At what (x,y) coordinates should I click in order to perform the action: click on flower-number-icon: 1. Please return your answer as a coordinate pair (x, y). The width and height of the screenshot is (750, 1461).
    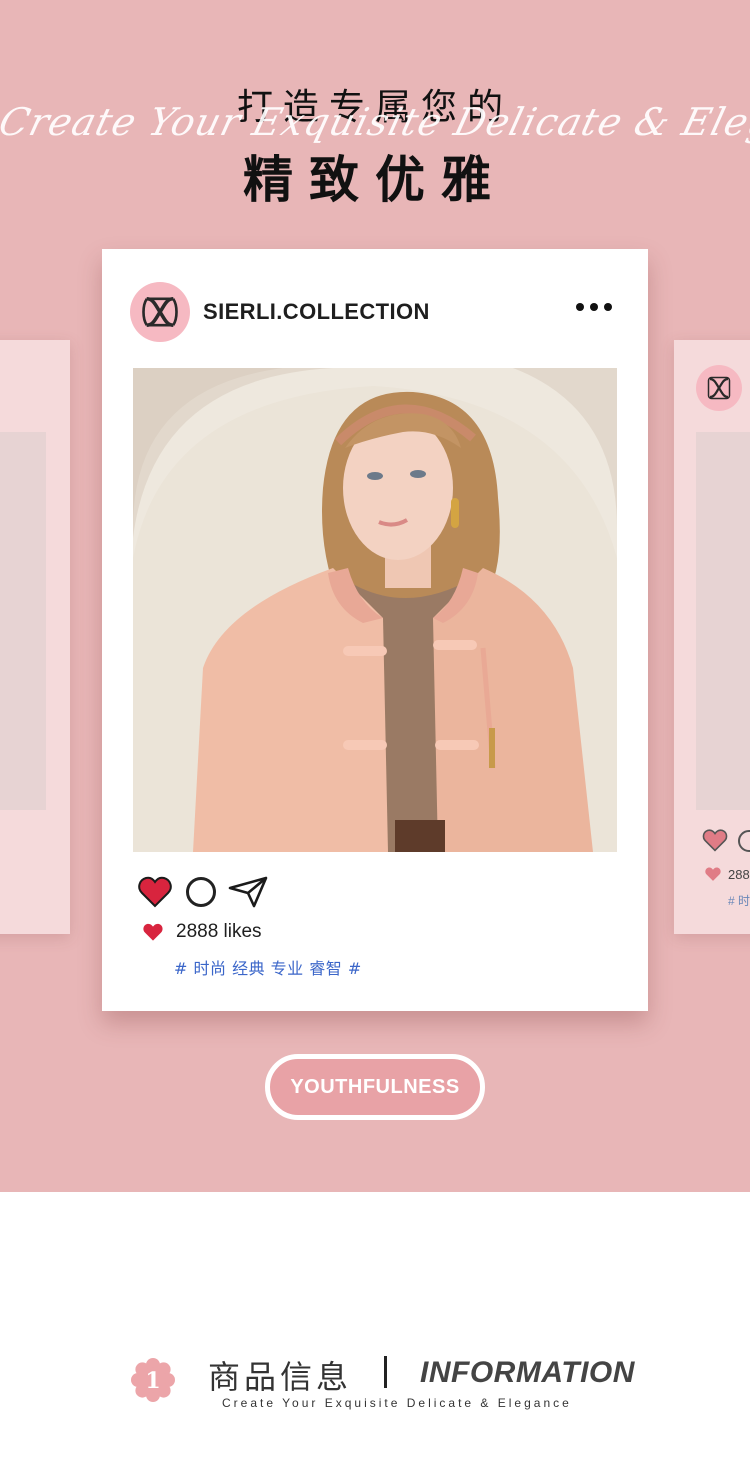
    Looking at the image, I should click on (153, 1380).